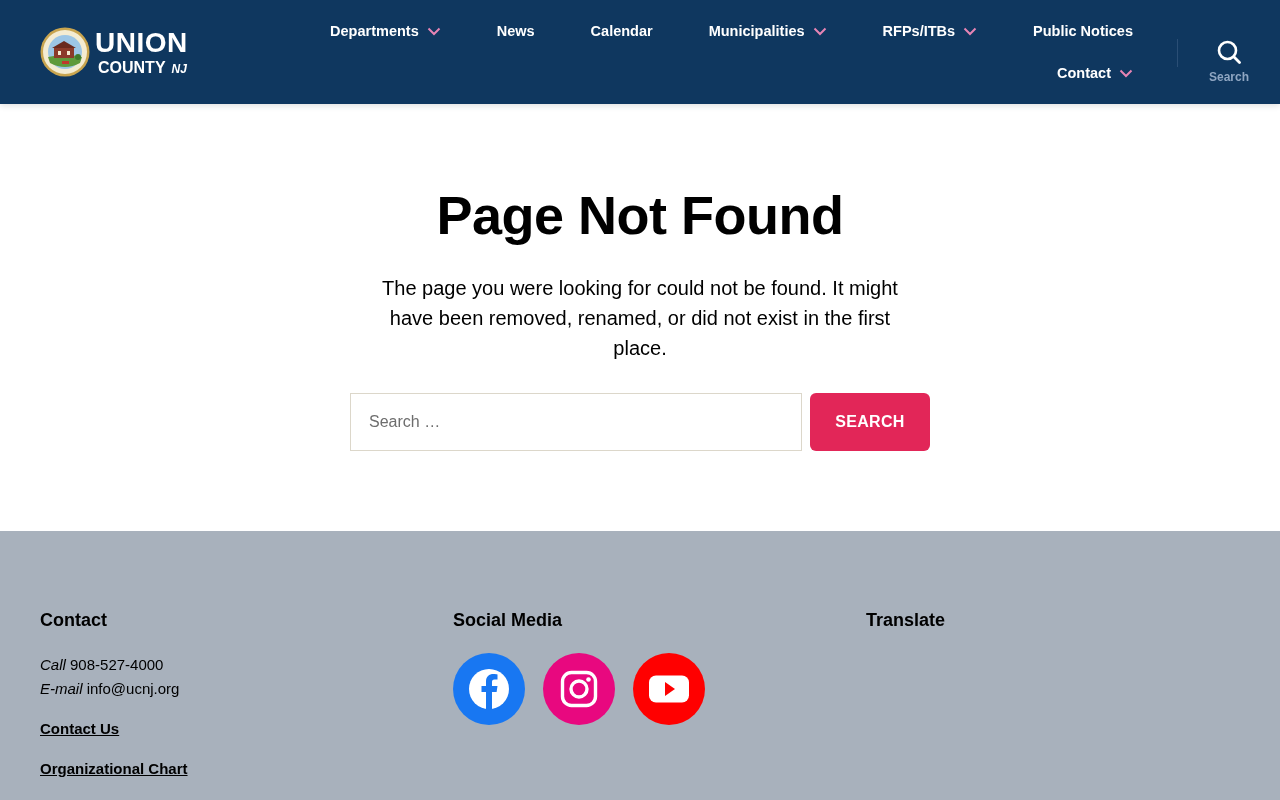 The width and height of the screenshot is (1280, 800). I want to click on contact-line: E-mail info@ucnj.org, so click(110, 689).